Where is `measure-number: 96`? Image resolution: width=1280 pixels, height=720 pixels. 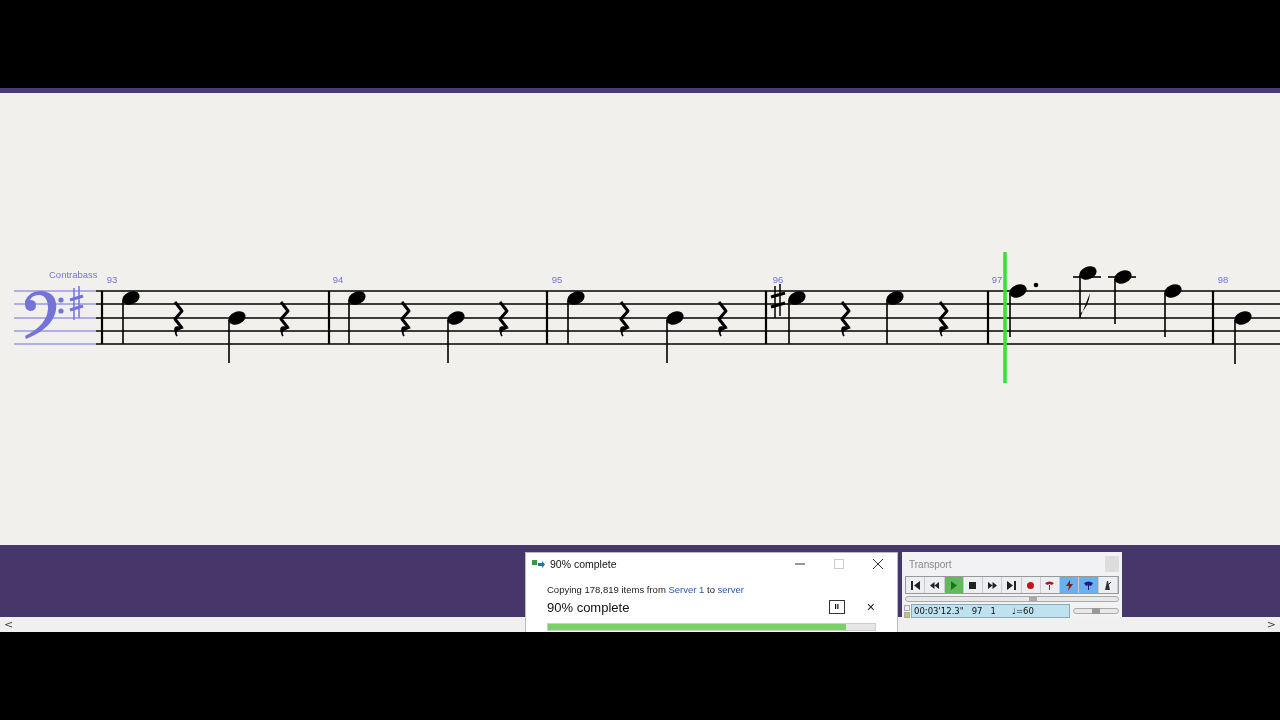
measure-number: 96 is located at coordinates (778, 279).